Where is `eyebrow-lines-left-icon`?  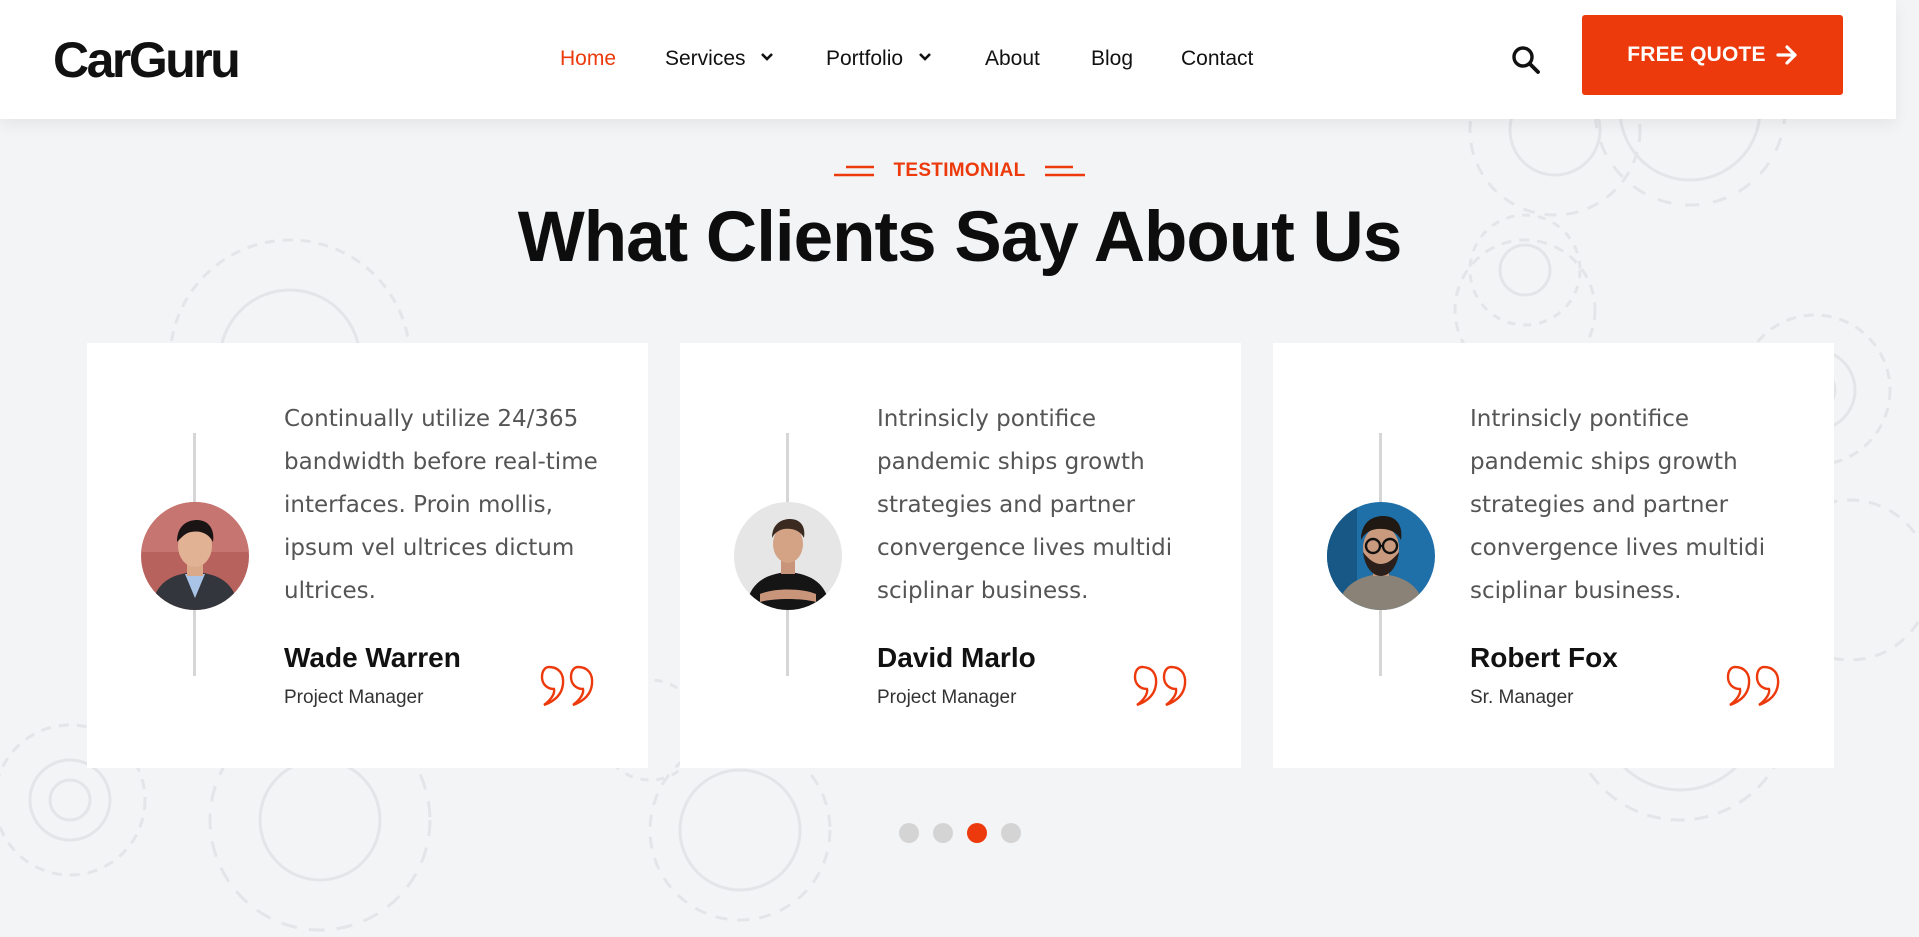
eyebrow-lines-left-icon is located at coordinates (853, 171).